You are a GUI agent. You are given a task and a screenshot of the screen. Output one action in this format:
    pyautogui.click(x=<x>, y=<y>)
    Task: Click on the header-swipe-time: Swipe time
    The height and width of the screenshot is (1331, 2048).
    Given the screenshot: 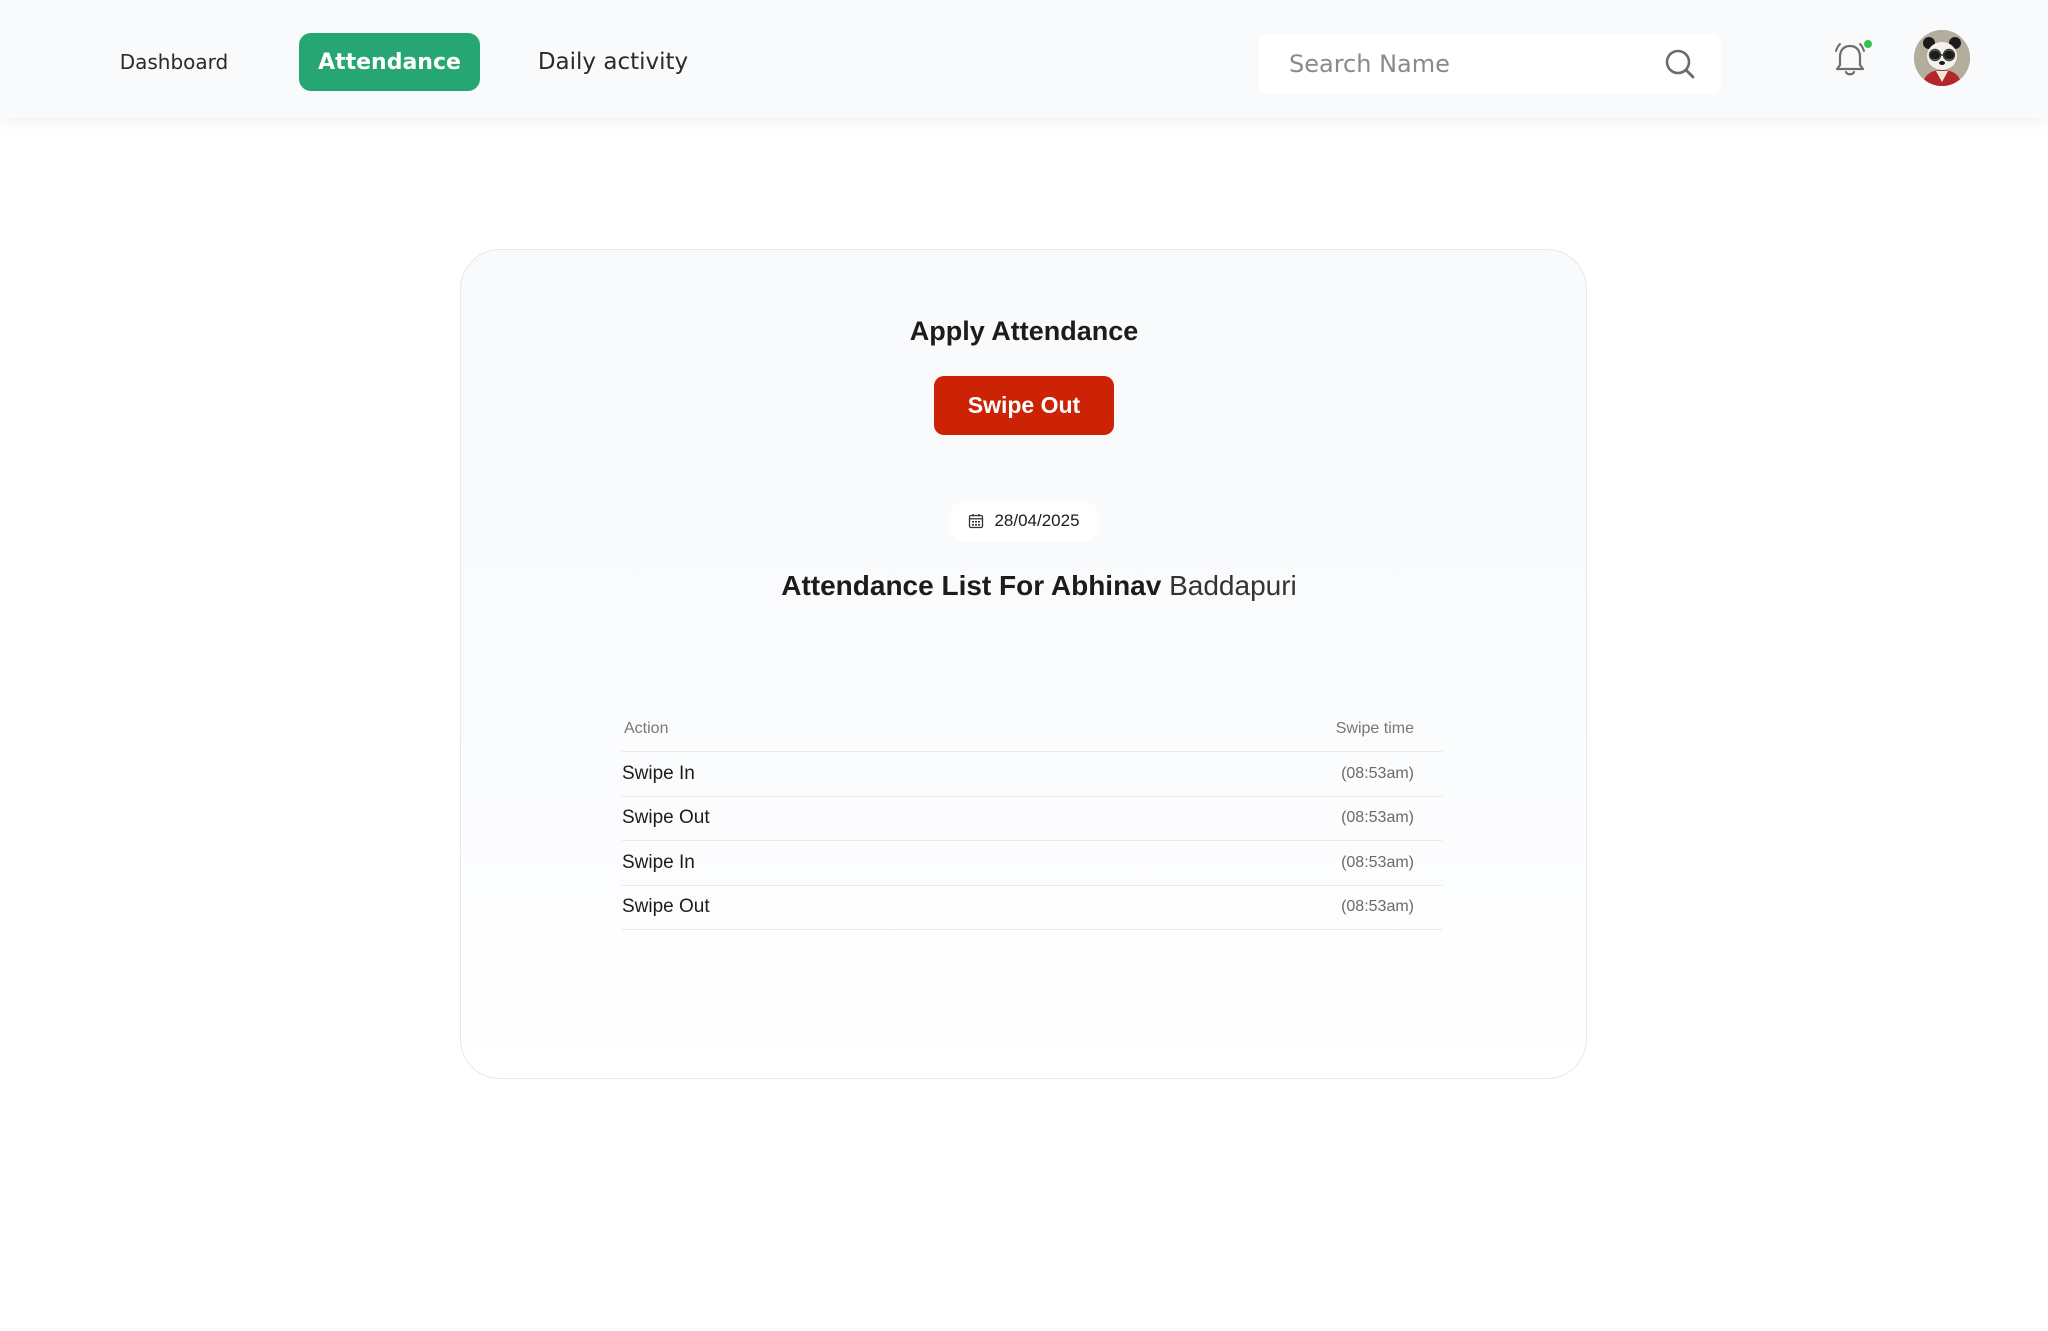 What is the action you would take?
    pyautogui.click(x=1374, y=728)
    